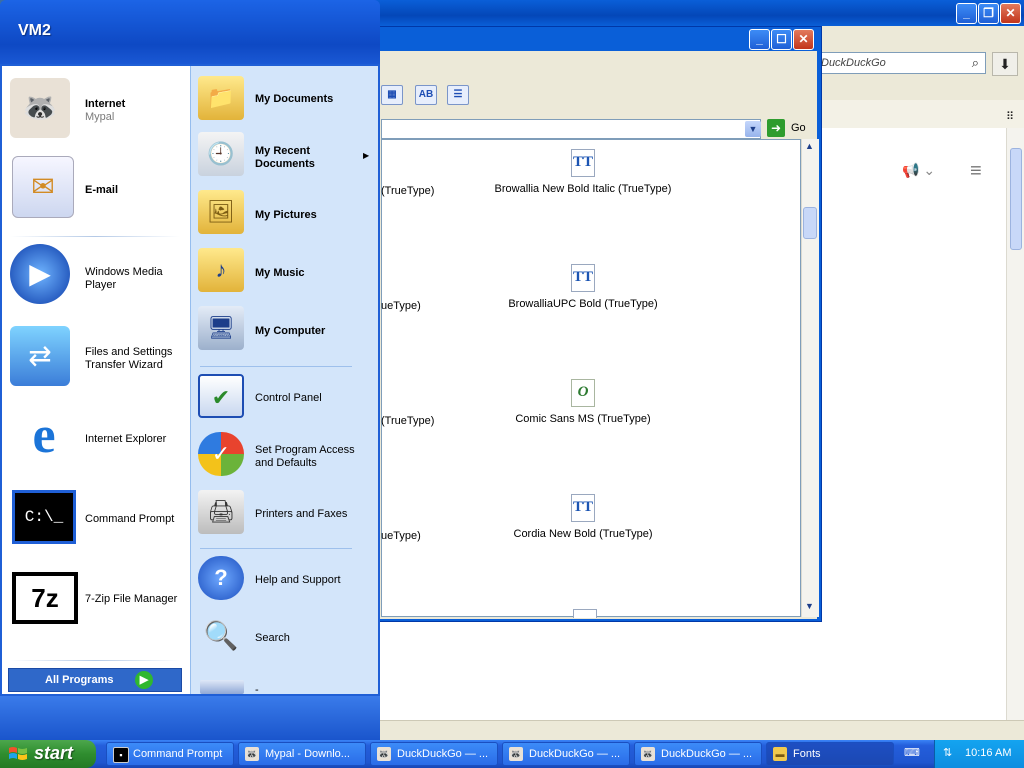  Describe the element at coordinates (753, 129) in the screenshot. I see `chevron-down-icon: ▼` at that location.